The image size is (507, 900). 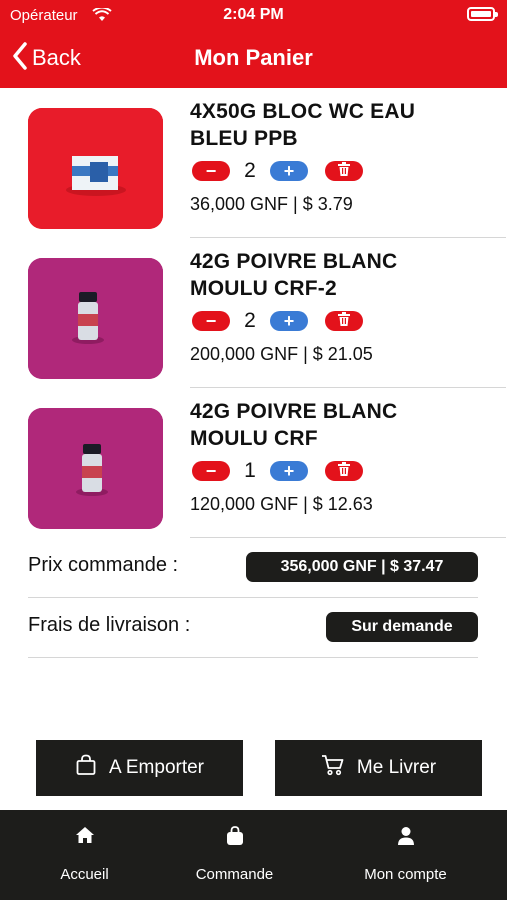 I want to click on cart-icon, so click(x=339, y=768).